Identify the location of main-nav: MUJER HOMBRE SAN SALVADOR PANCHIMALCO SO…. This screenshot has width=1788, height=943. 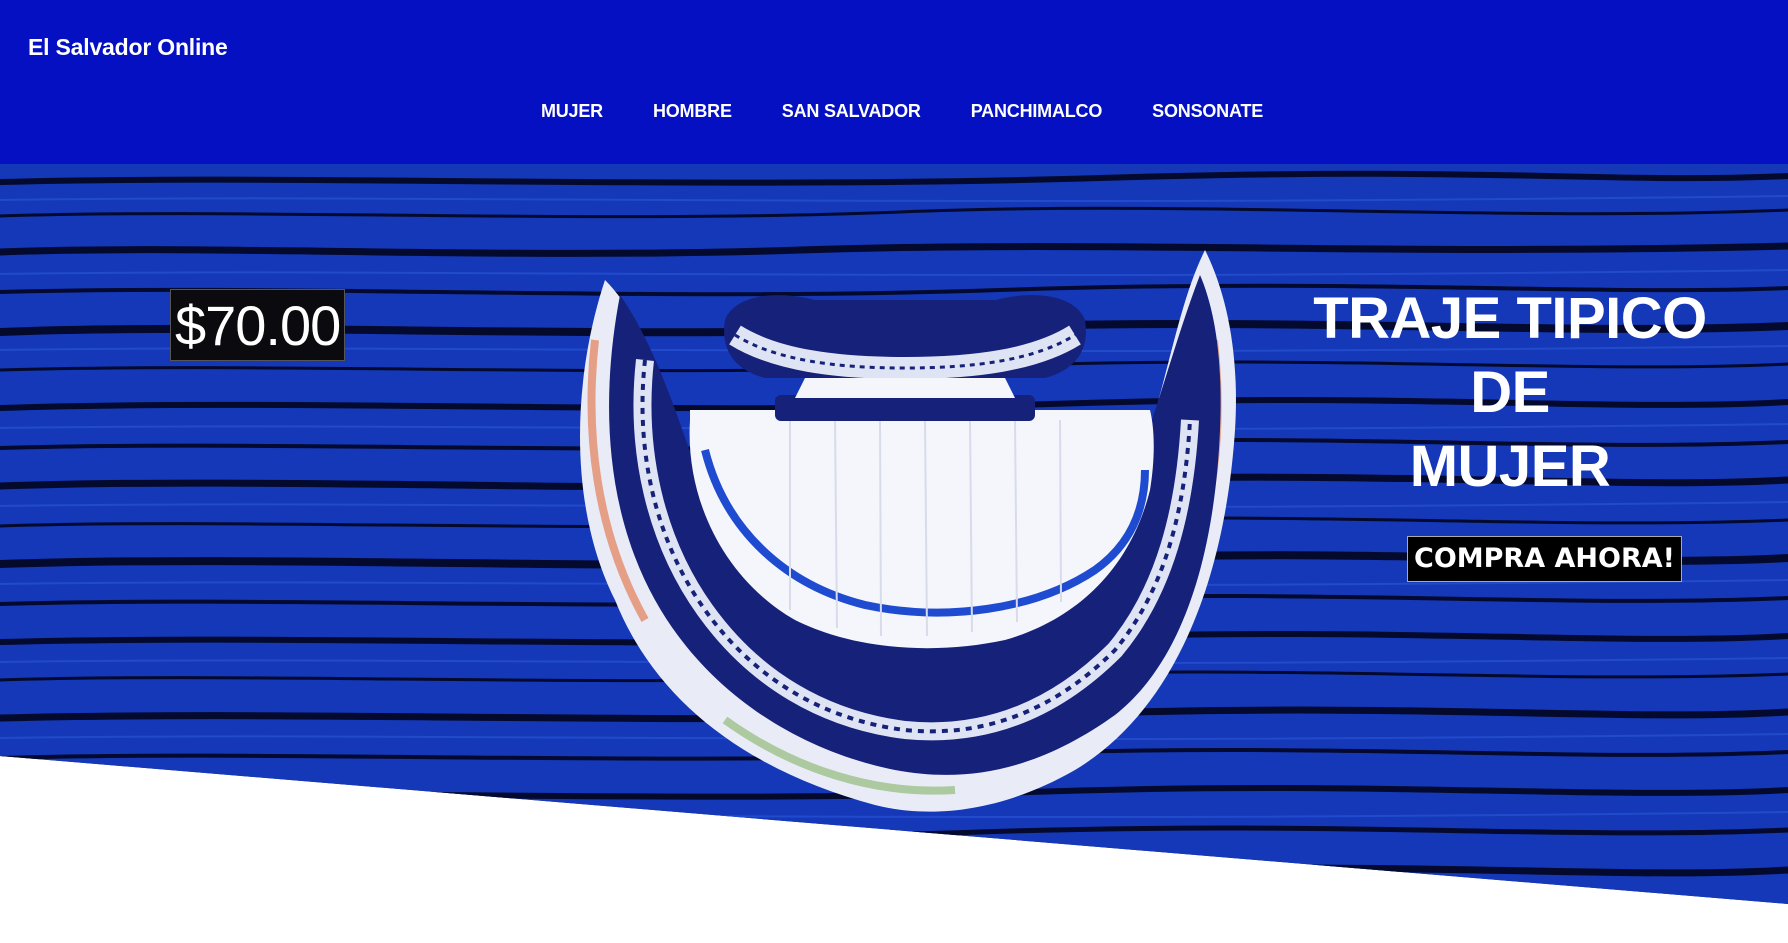
(894, 111).